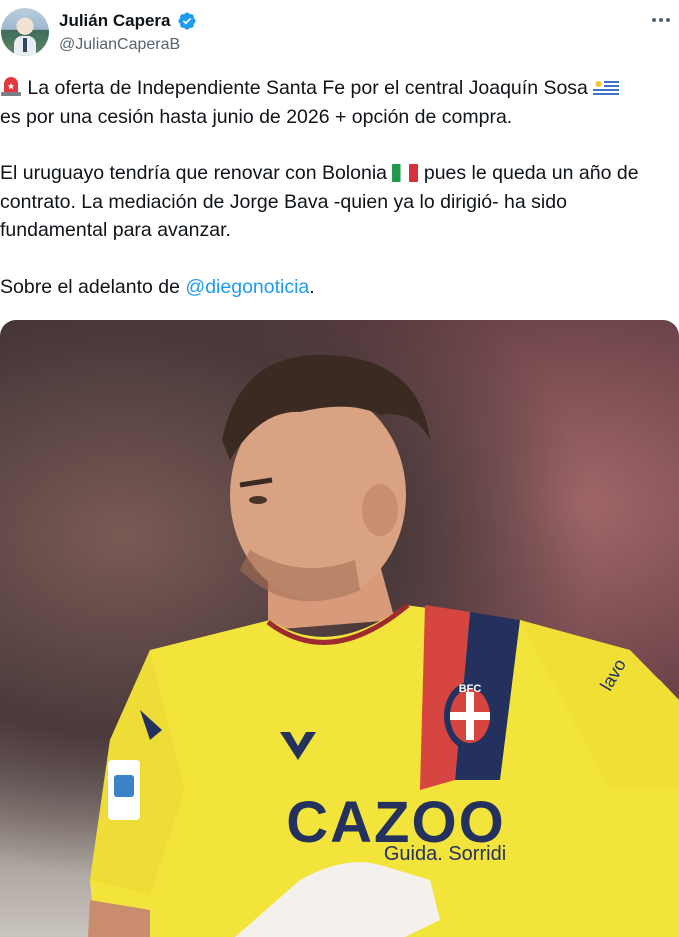  I want to click on tweet-line-5: fundamental para avanzar., so click(115, 230).